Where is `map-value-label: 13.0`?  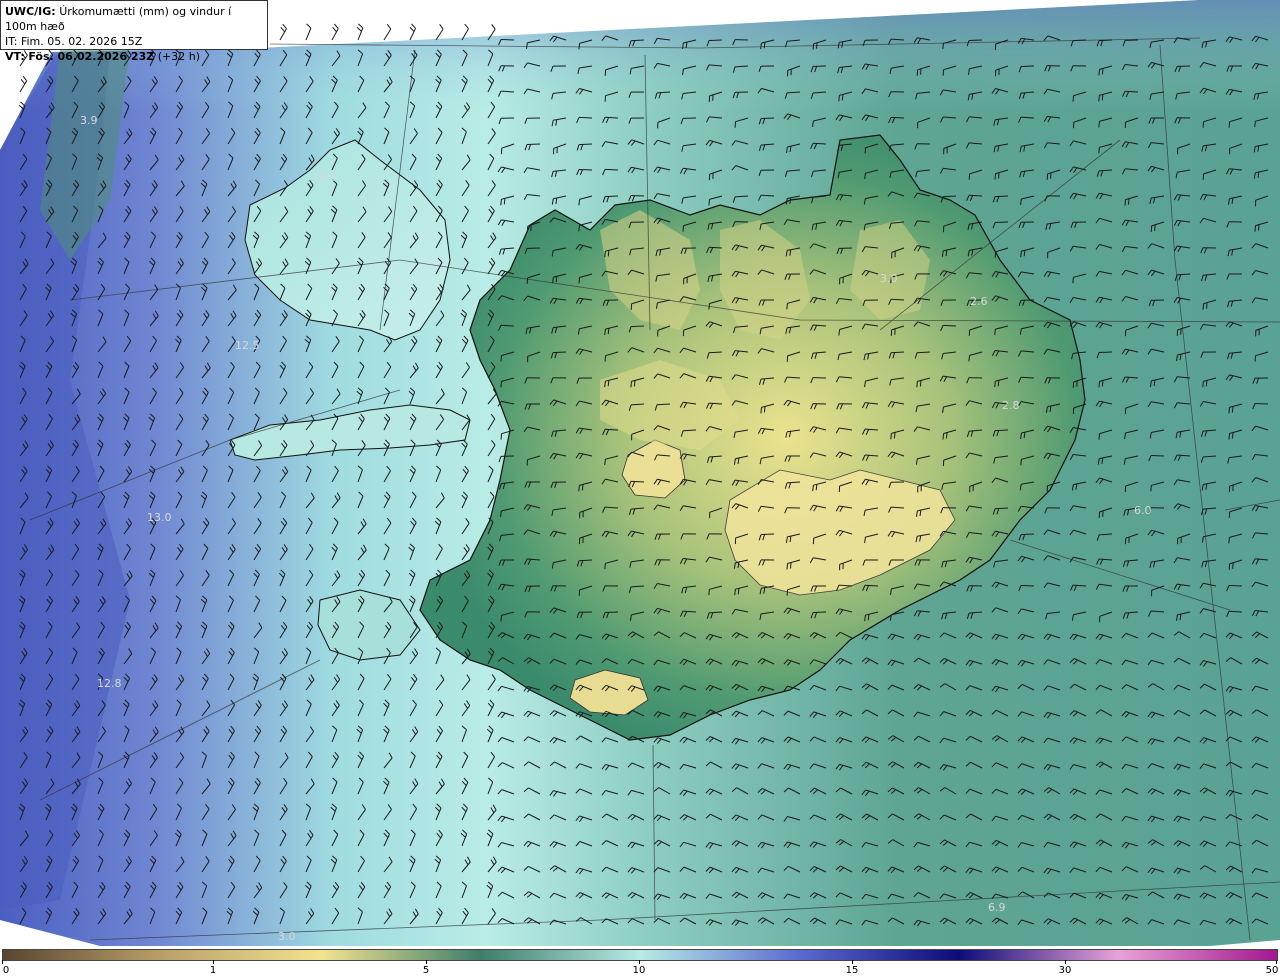 map-value-label: 13.0 is located at coordinates (159, 517).